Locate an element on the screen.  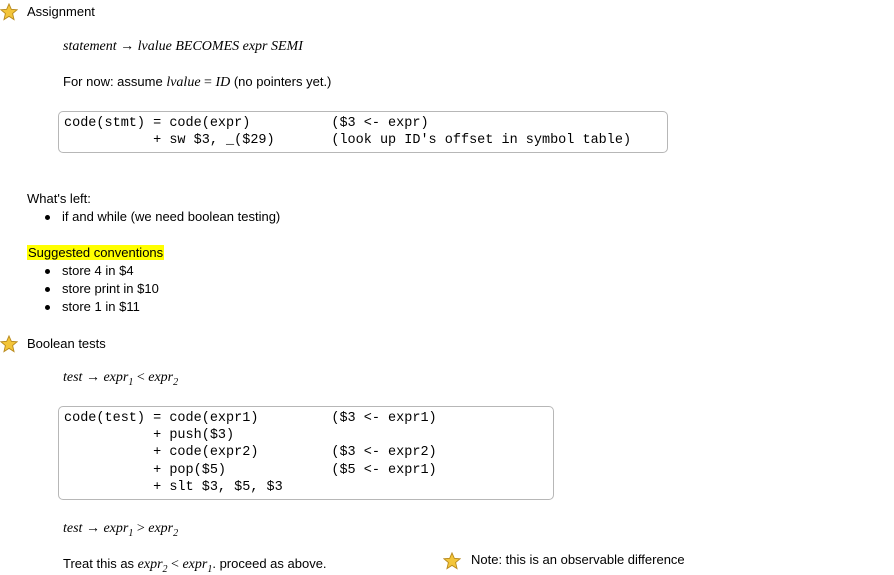
list-item: store print in $10 is located at coordinates (100, 289).